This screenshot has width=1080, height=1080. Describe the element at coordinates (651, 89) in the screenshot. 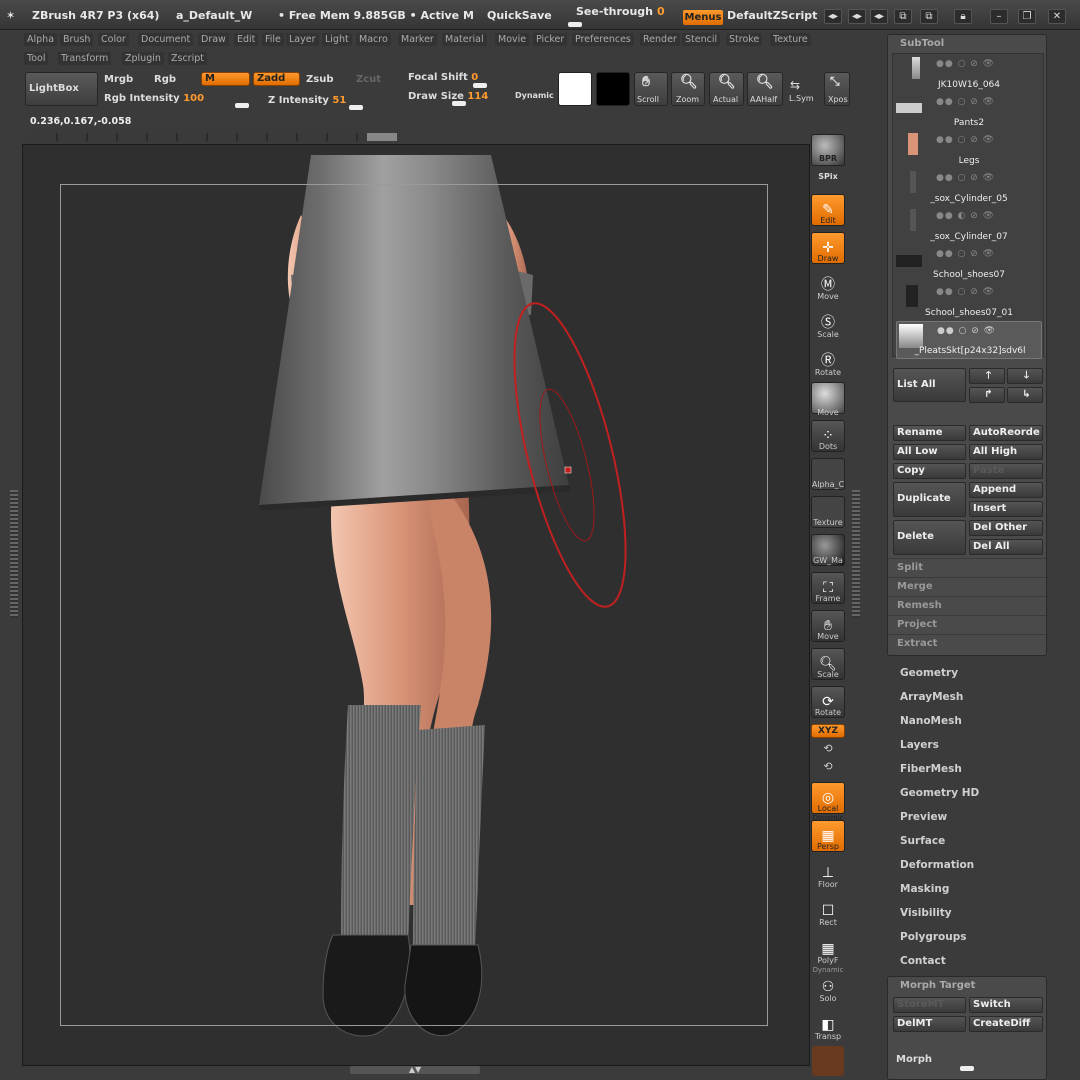

I see `scroll-button: ✋︎ Scroll` at that location.